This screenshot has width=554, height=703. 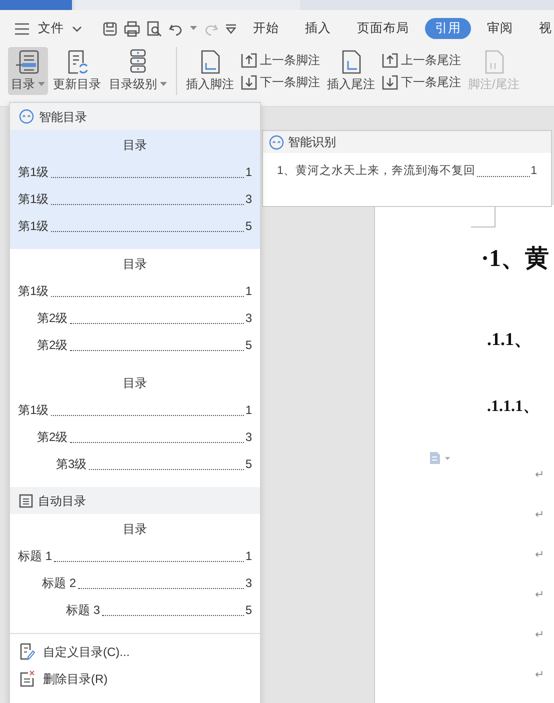 What do you see at coordinates (154, 28) in the screenshot?
I see `preview-icon` at bounding box center [154, 28].